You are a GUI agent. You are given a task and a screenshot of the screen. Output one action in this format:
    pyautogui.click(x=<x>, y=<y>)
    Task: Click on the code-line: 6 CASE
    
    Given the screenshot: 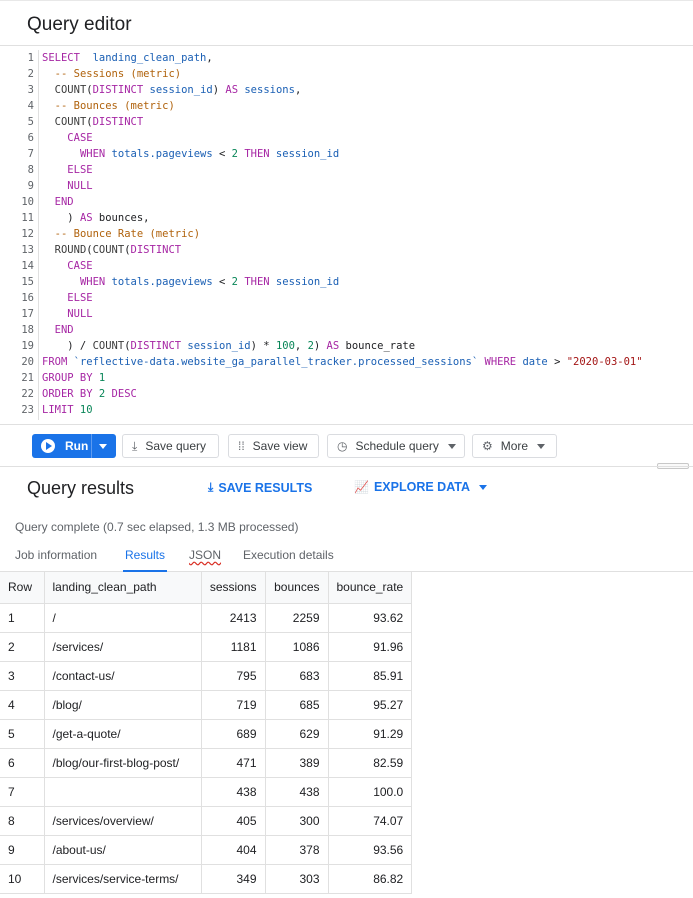 What is the action you would take?
    pyautogui.click(x=346, y=138)
    